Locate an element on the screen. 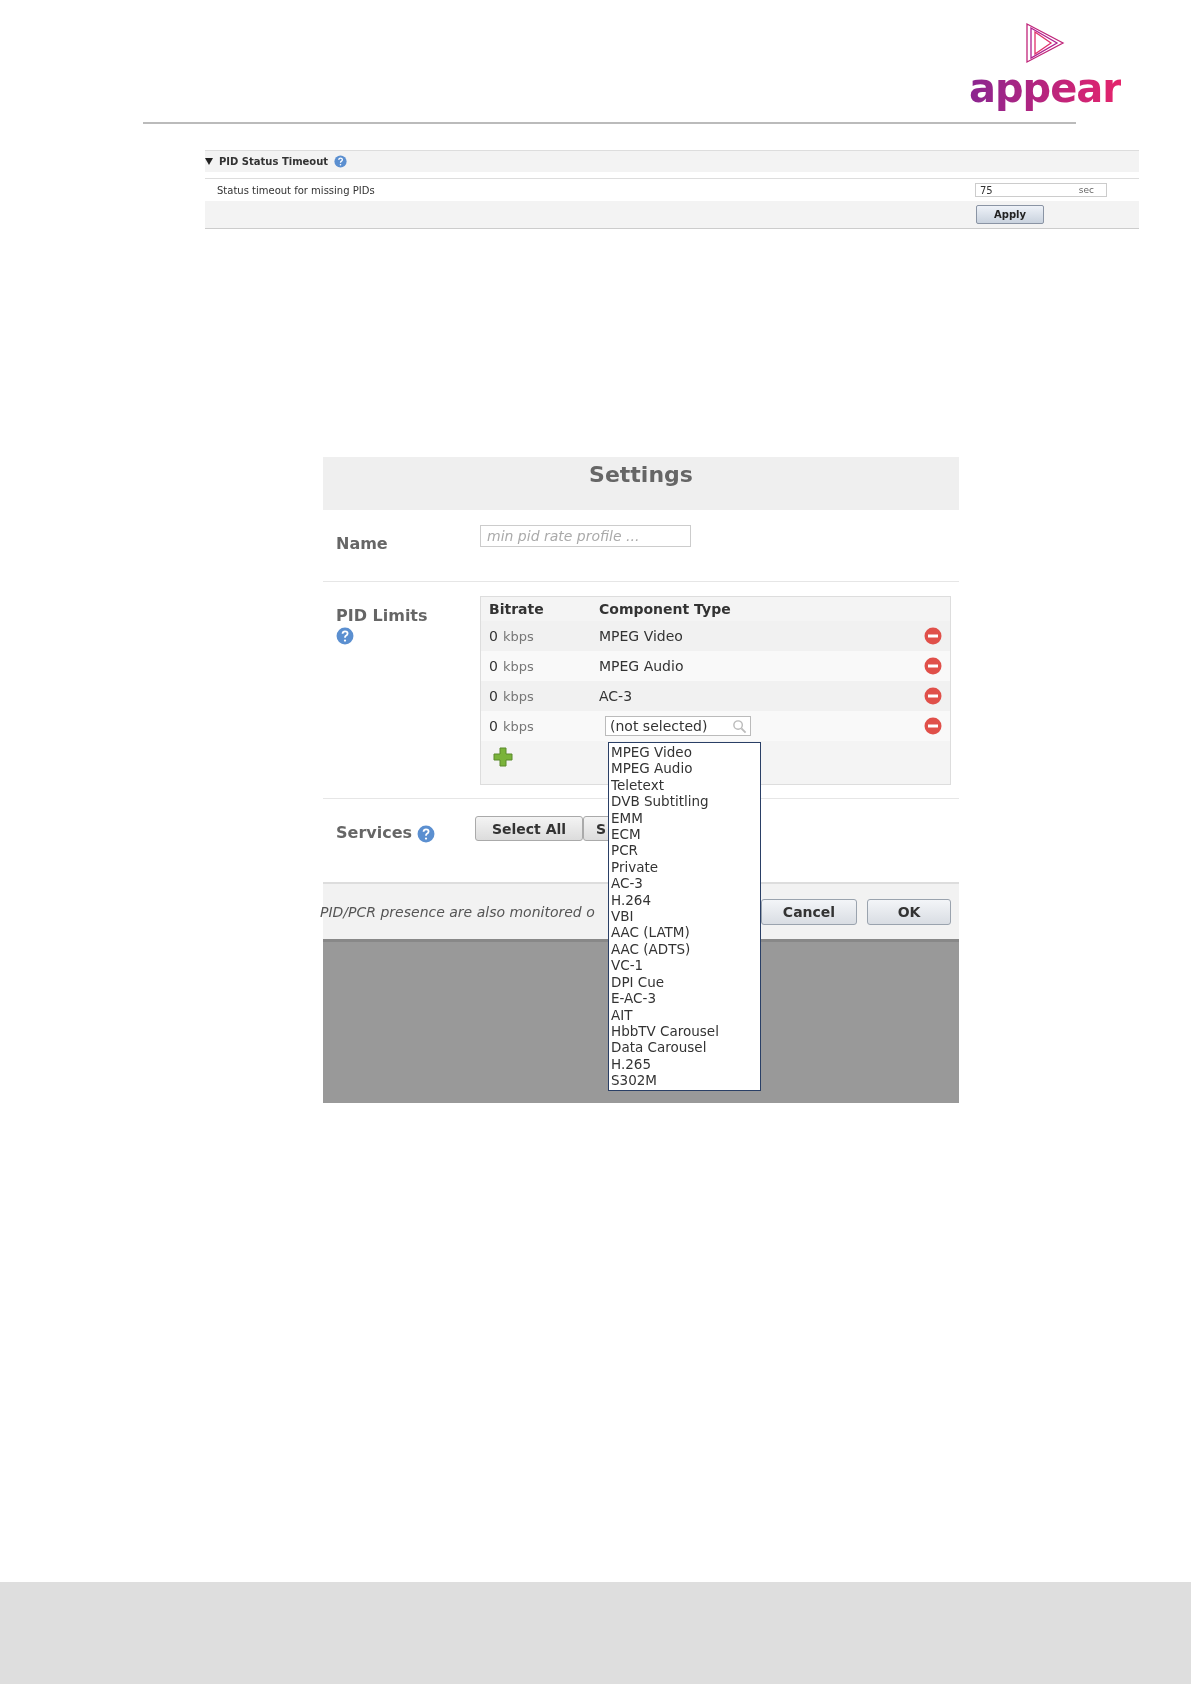  dropdown-option: AIT is located at coordinates (684, 1014).